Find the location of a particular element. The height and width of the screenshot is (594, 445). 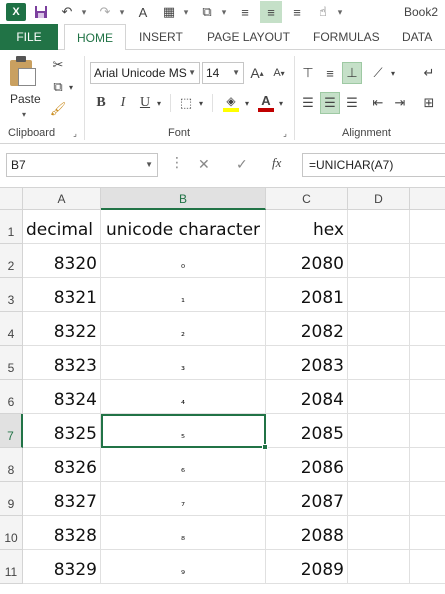

cell-b10: ₈ is located at coordinates (183, 533).